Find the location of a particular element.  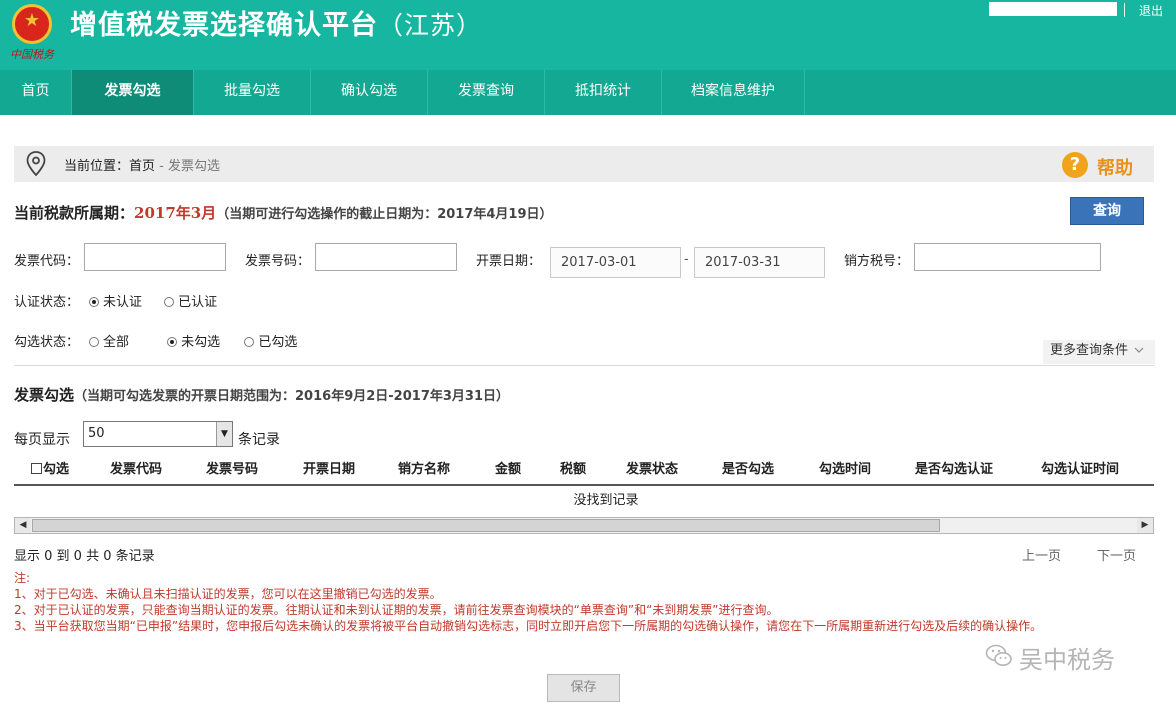

table-empty-message: 没找到记录 is located at coordinates (606, 500).